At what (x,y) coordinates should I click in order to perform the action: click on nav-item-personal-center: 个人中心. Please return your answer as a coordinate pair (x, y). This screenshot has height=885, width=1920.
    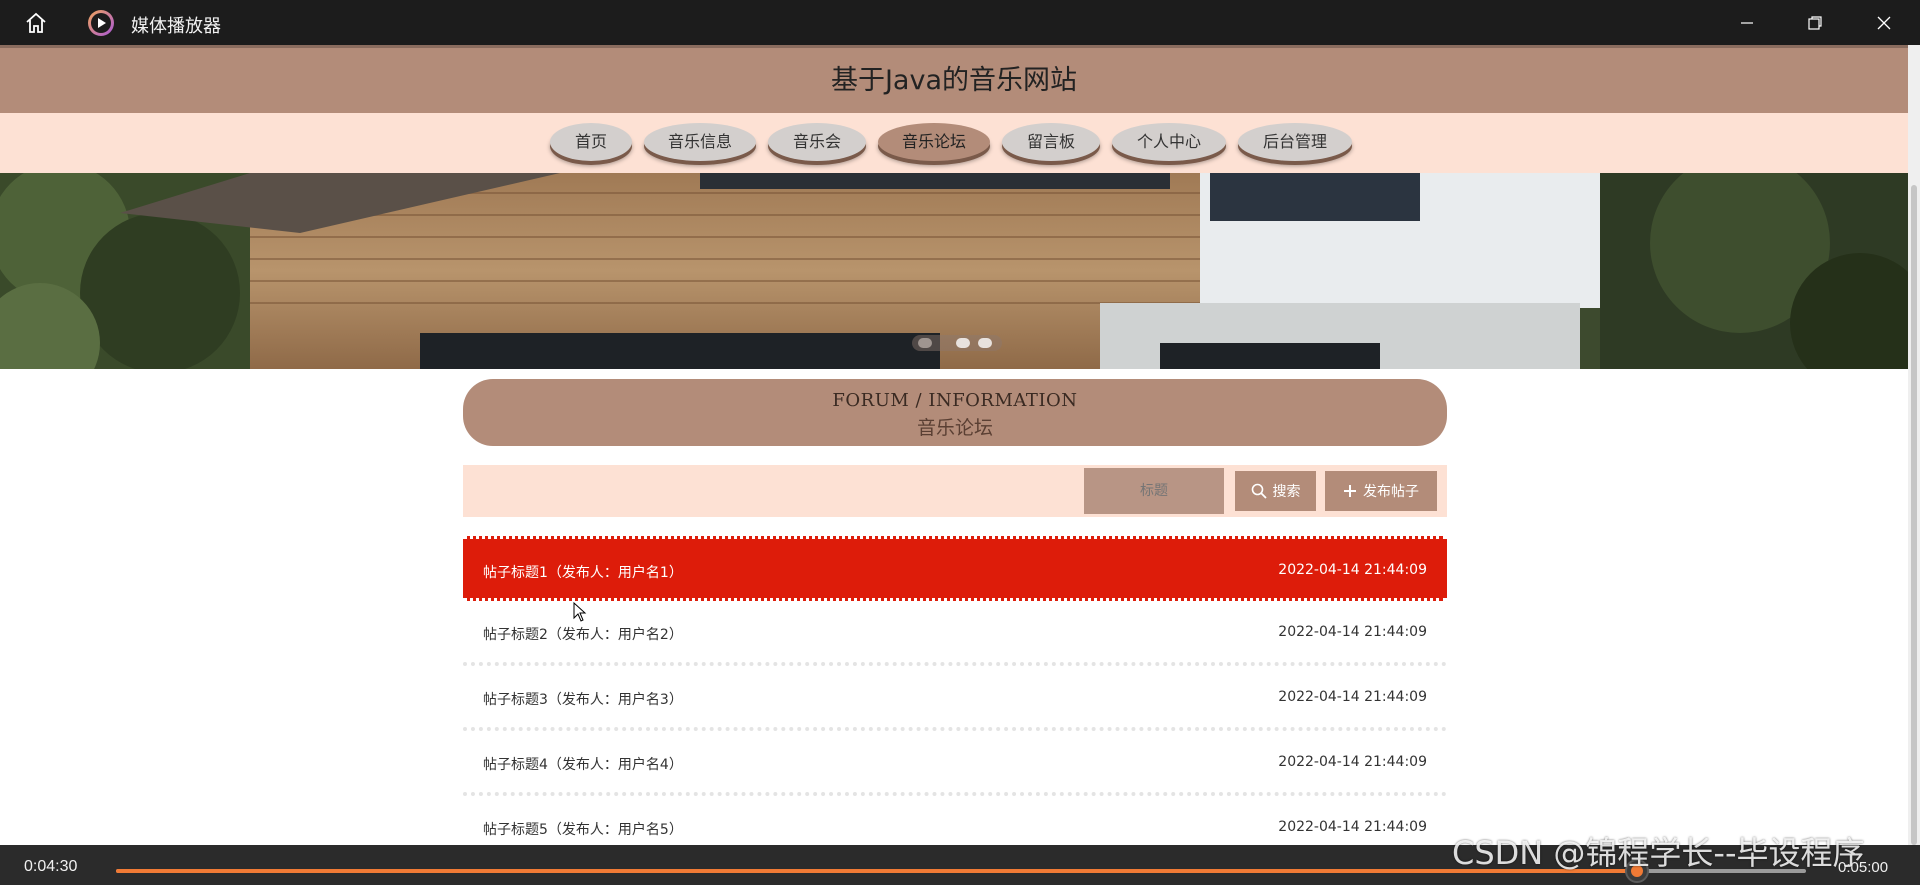
    Looking at the image, I should click on (1169, 142).